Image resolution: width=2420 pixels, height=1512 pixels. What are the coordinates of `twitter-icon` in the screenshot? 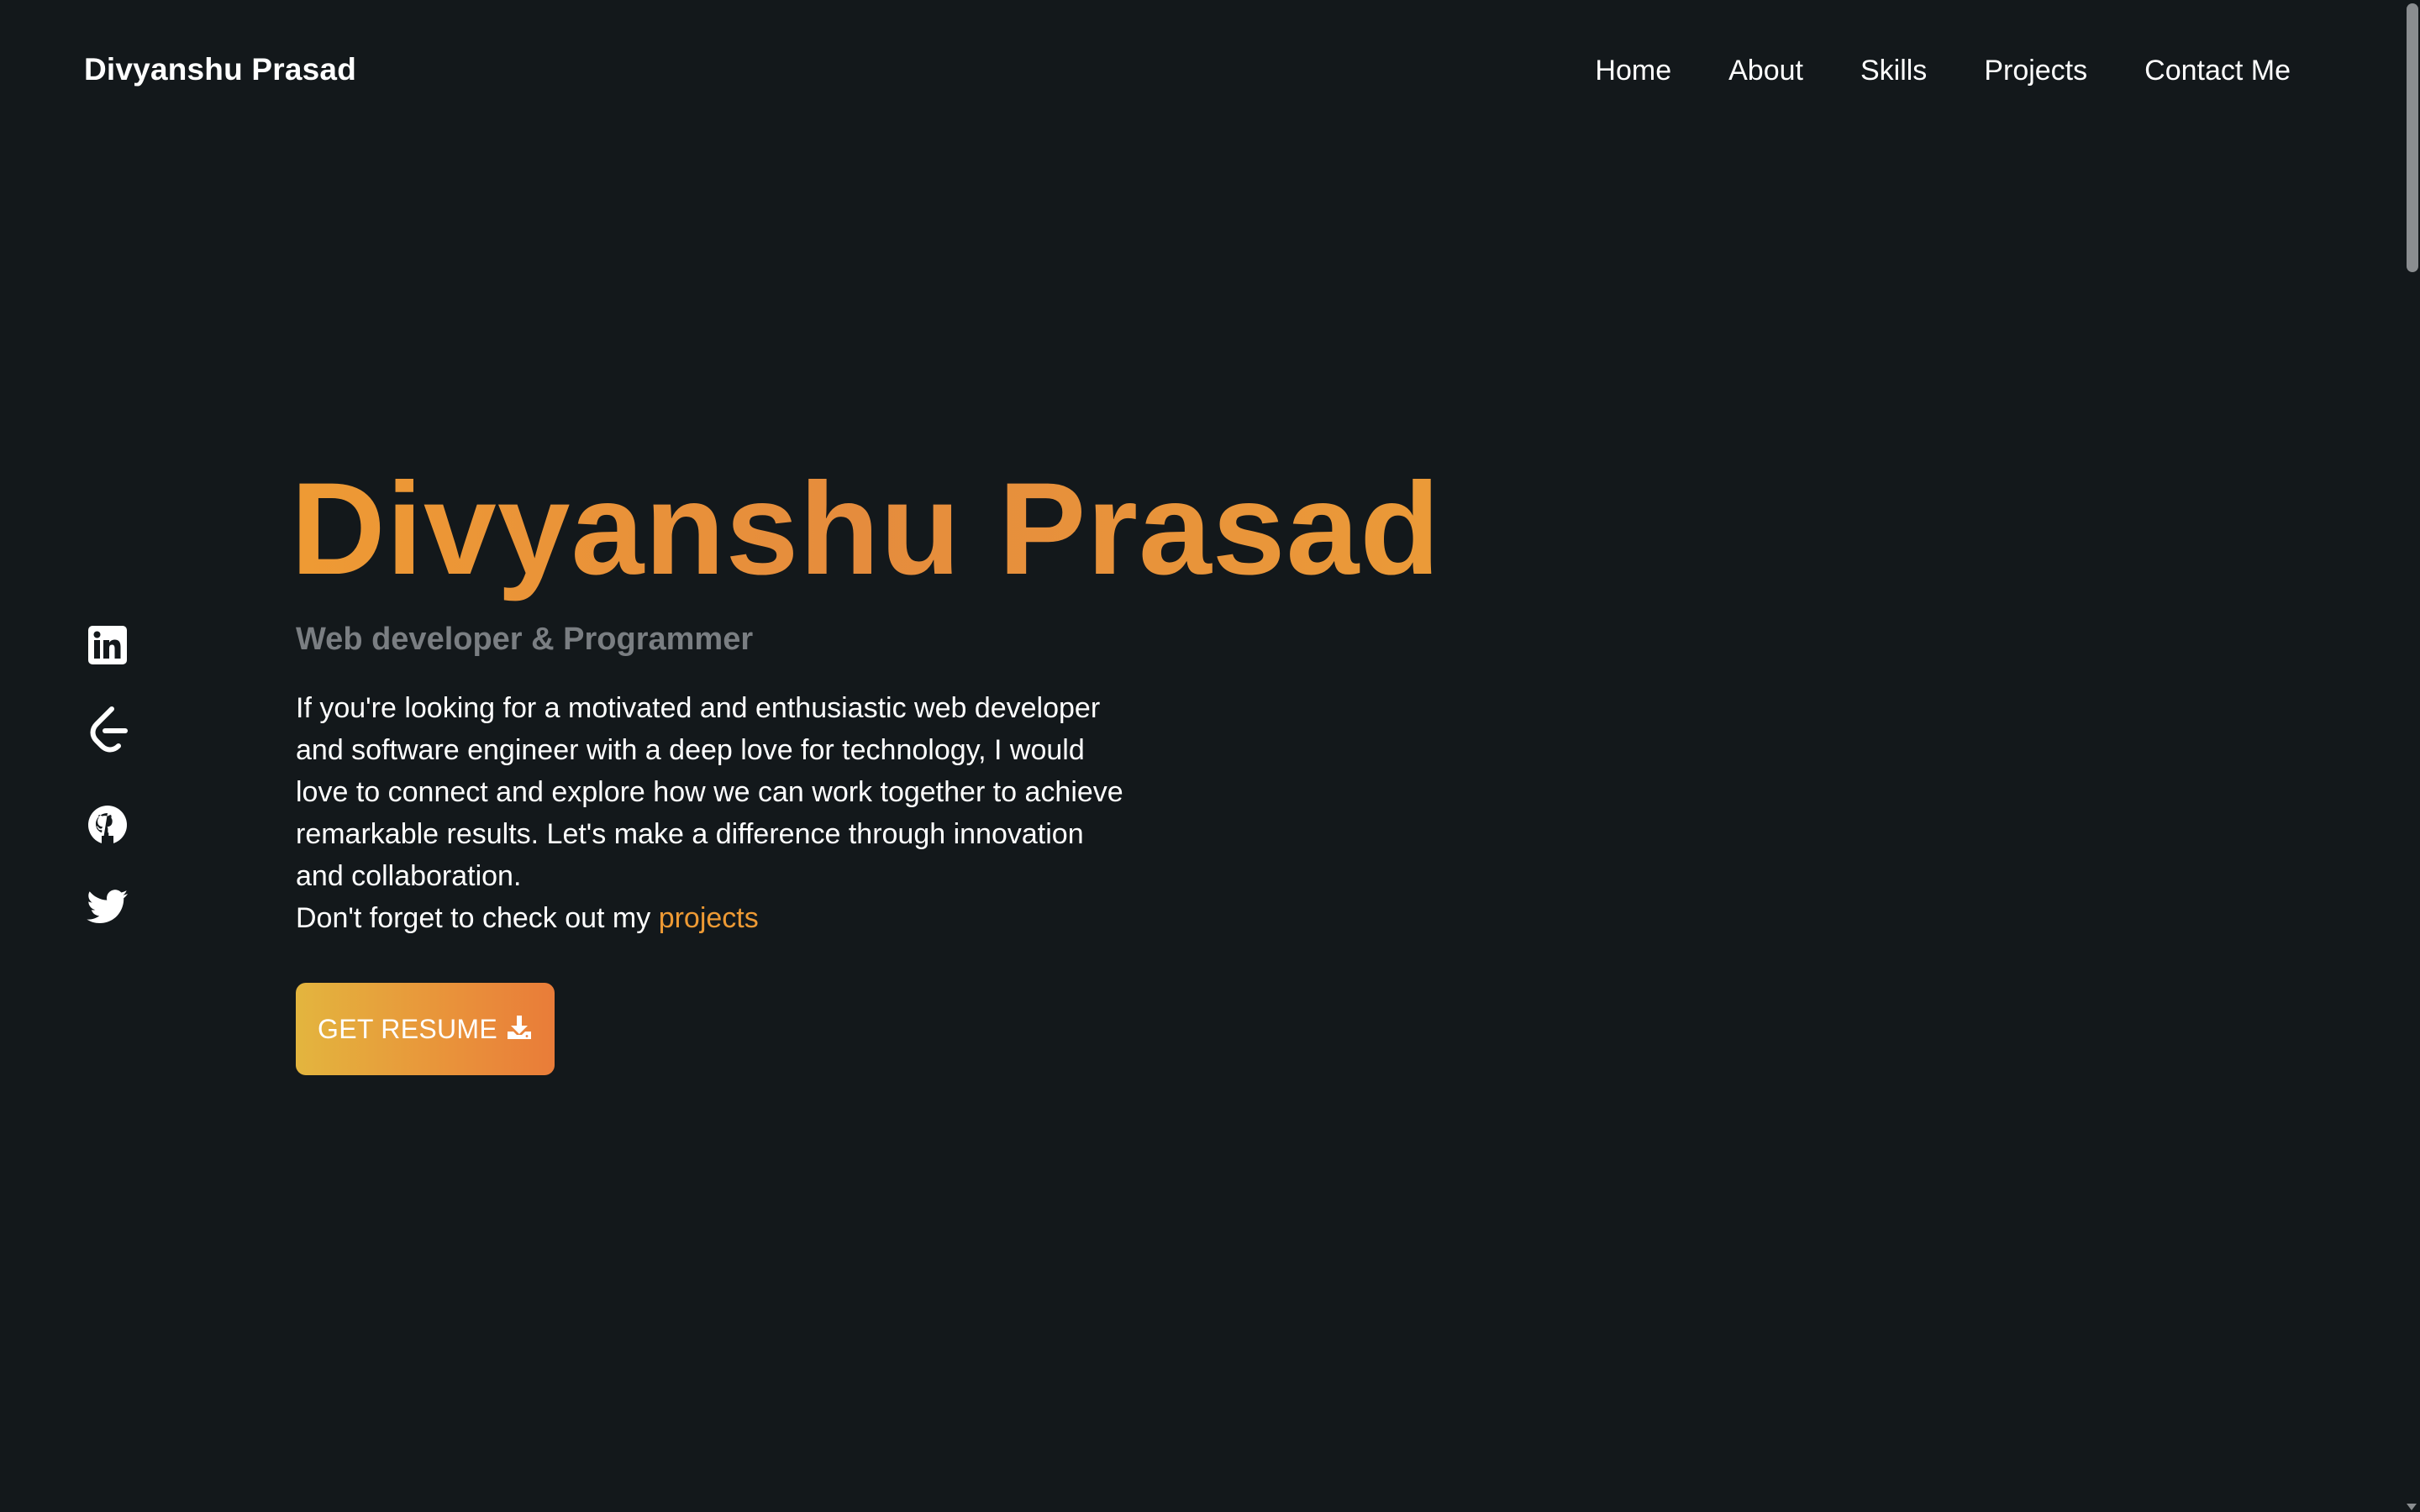 It's located at (108, 907).